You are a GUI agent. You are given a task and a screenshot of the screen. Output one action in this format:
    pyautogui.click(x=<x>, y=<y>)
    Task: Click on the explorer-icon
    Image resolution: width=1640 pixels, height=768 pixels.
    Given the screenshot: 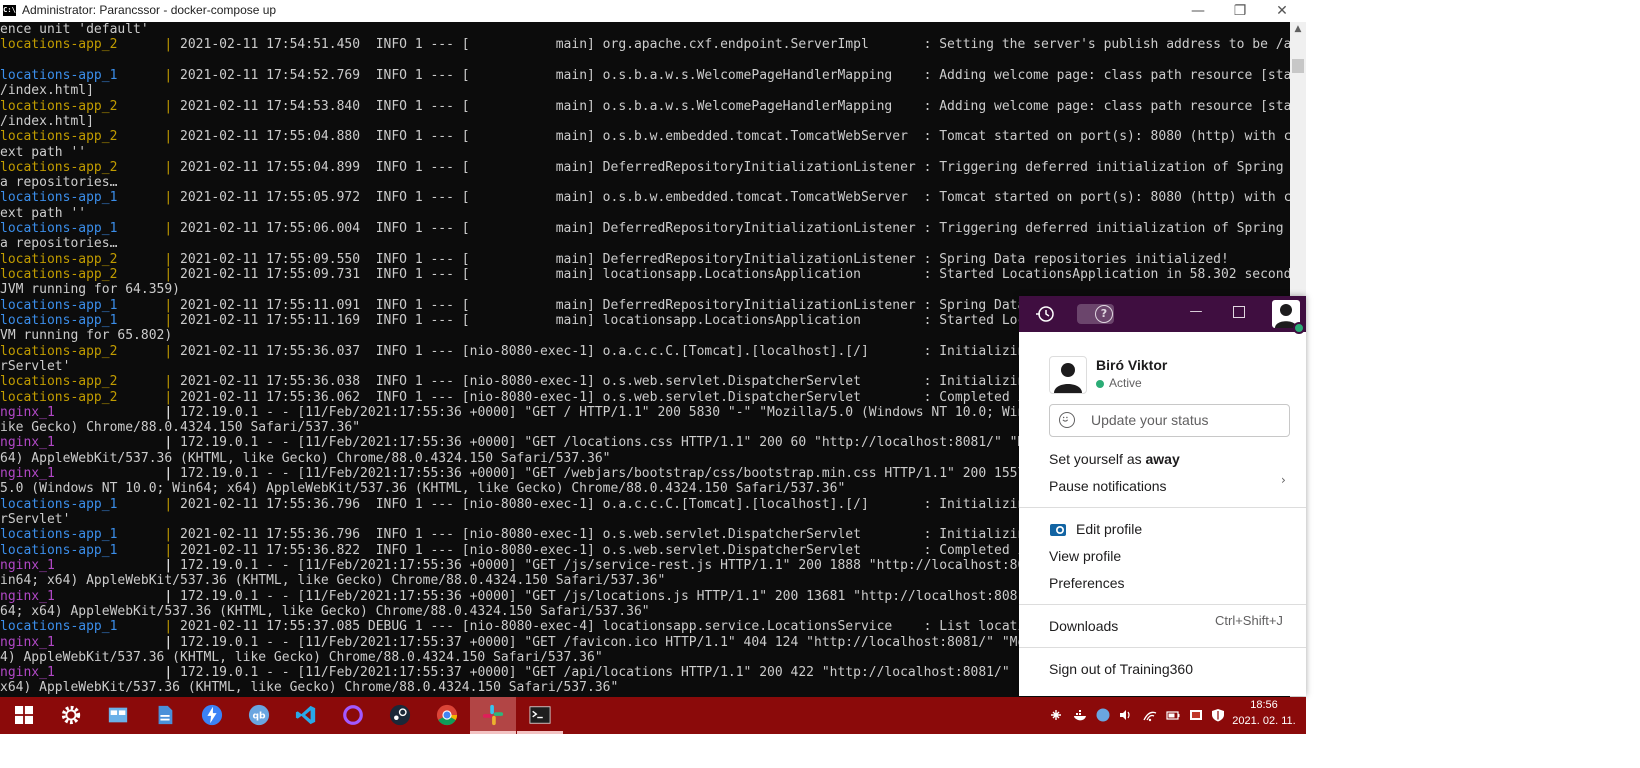 What is the action you would take?
    pyautogui.click(x=118, y=715)
    